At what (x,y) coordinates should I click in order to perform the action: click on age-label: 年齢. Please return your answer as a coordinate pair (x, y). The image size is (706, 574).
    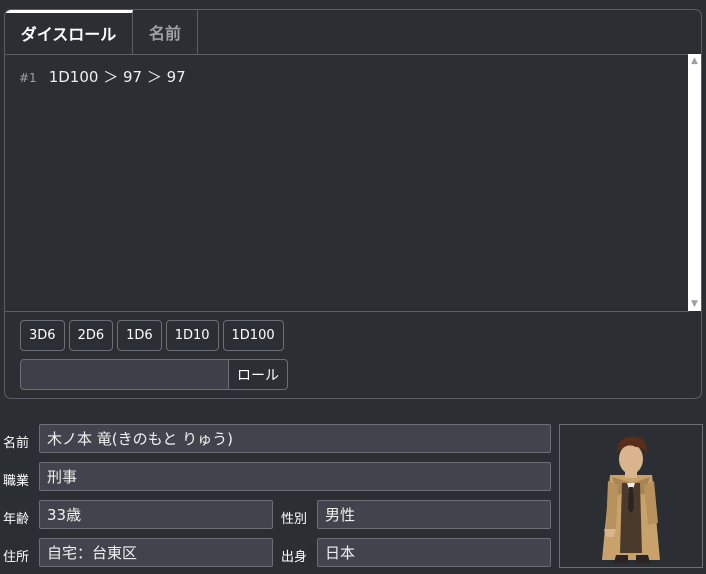
    Looking at the image, I should click on (16, 519).